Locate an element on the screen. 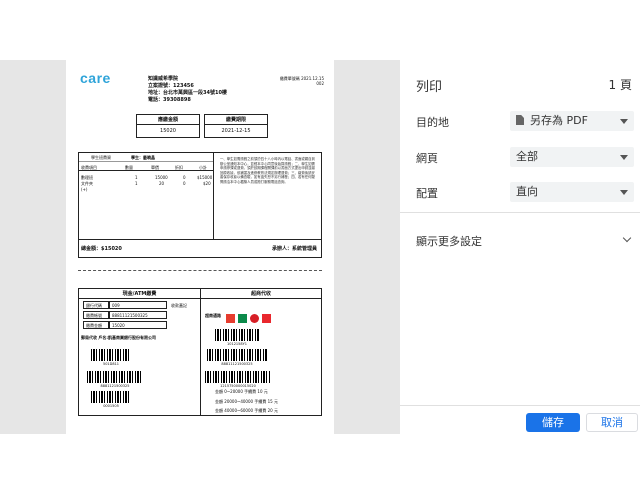  postal-text: 郵局代收 戶名:凱基商業銀行股份有限公司 is located at coordinates (118, 337).